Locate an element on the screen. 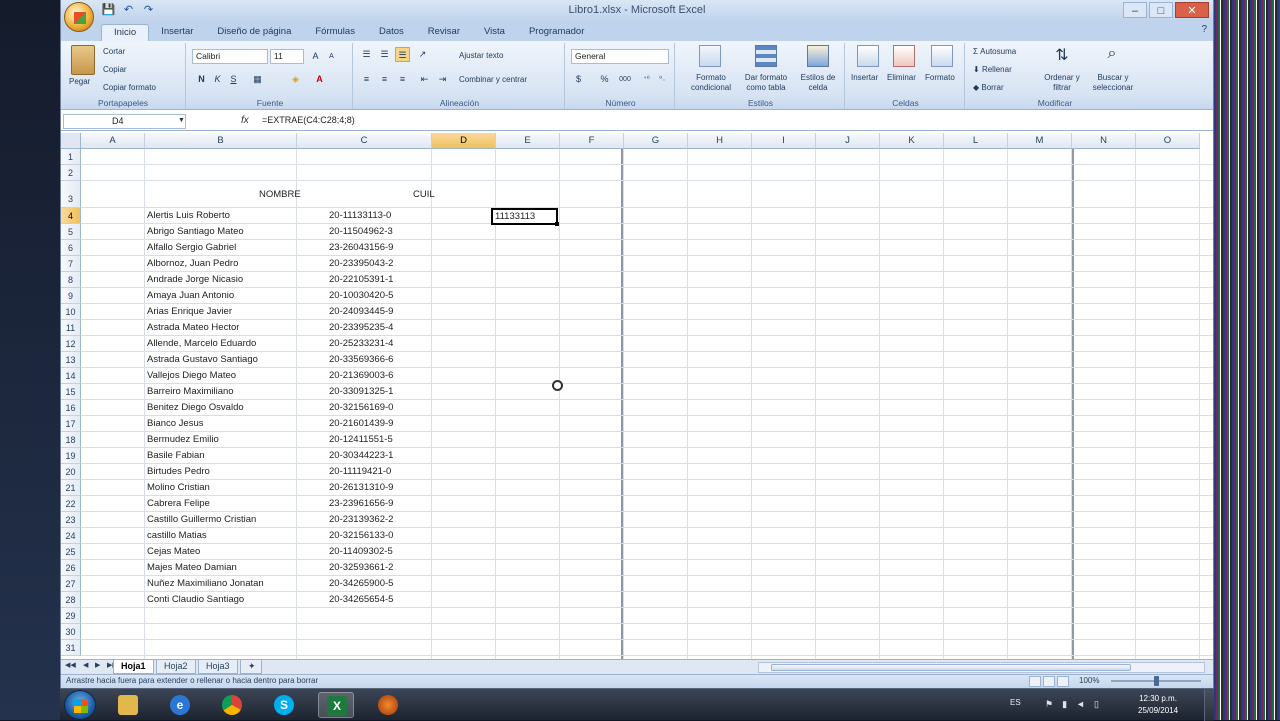  column-header-g: G is located at coordinates (656, 141).